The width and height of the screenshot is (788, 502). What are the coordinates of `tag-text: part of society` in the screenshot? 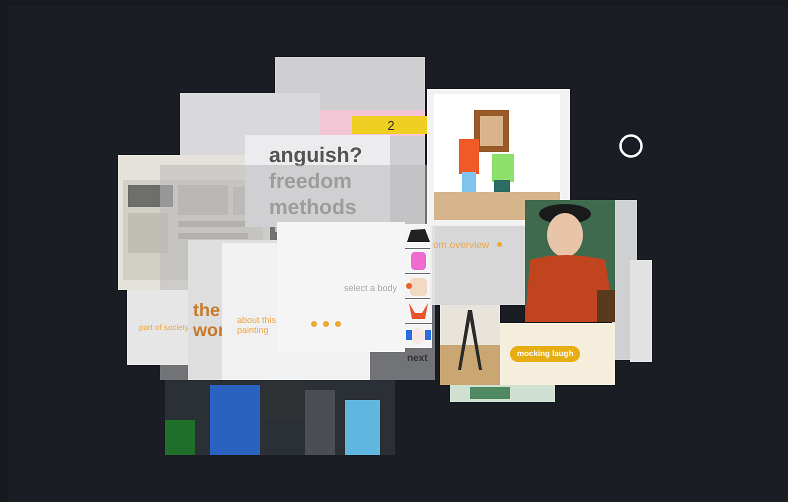 It's located at (164, 328).